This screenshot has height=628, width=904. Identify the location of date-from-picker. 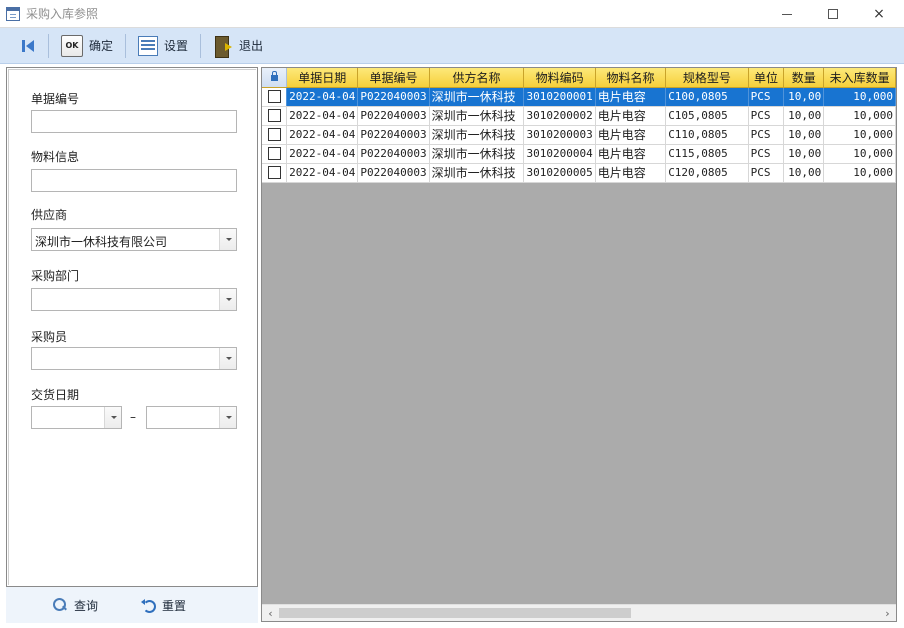
(76, 417).